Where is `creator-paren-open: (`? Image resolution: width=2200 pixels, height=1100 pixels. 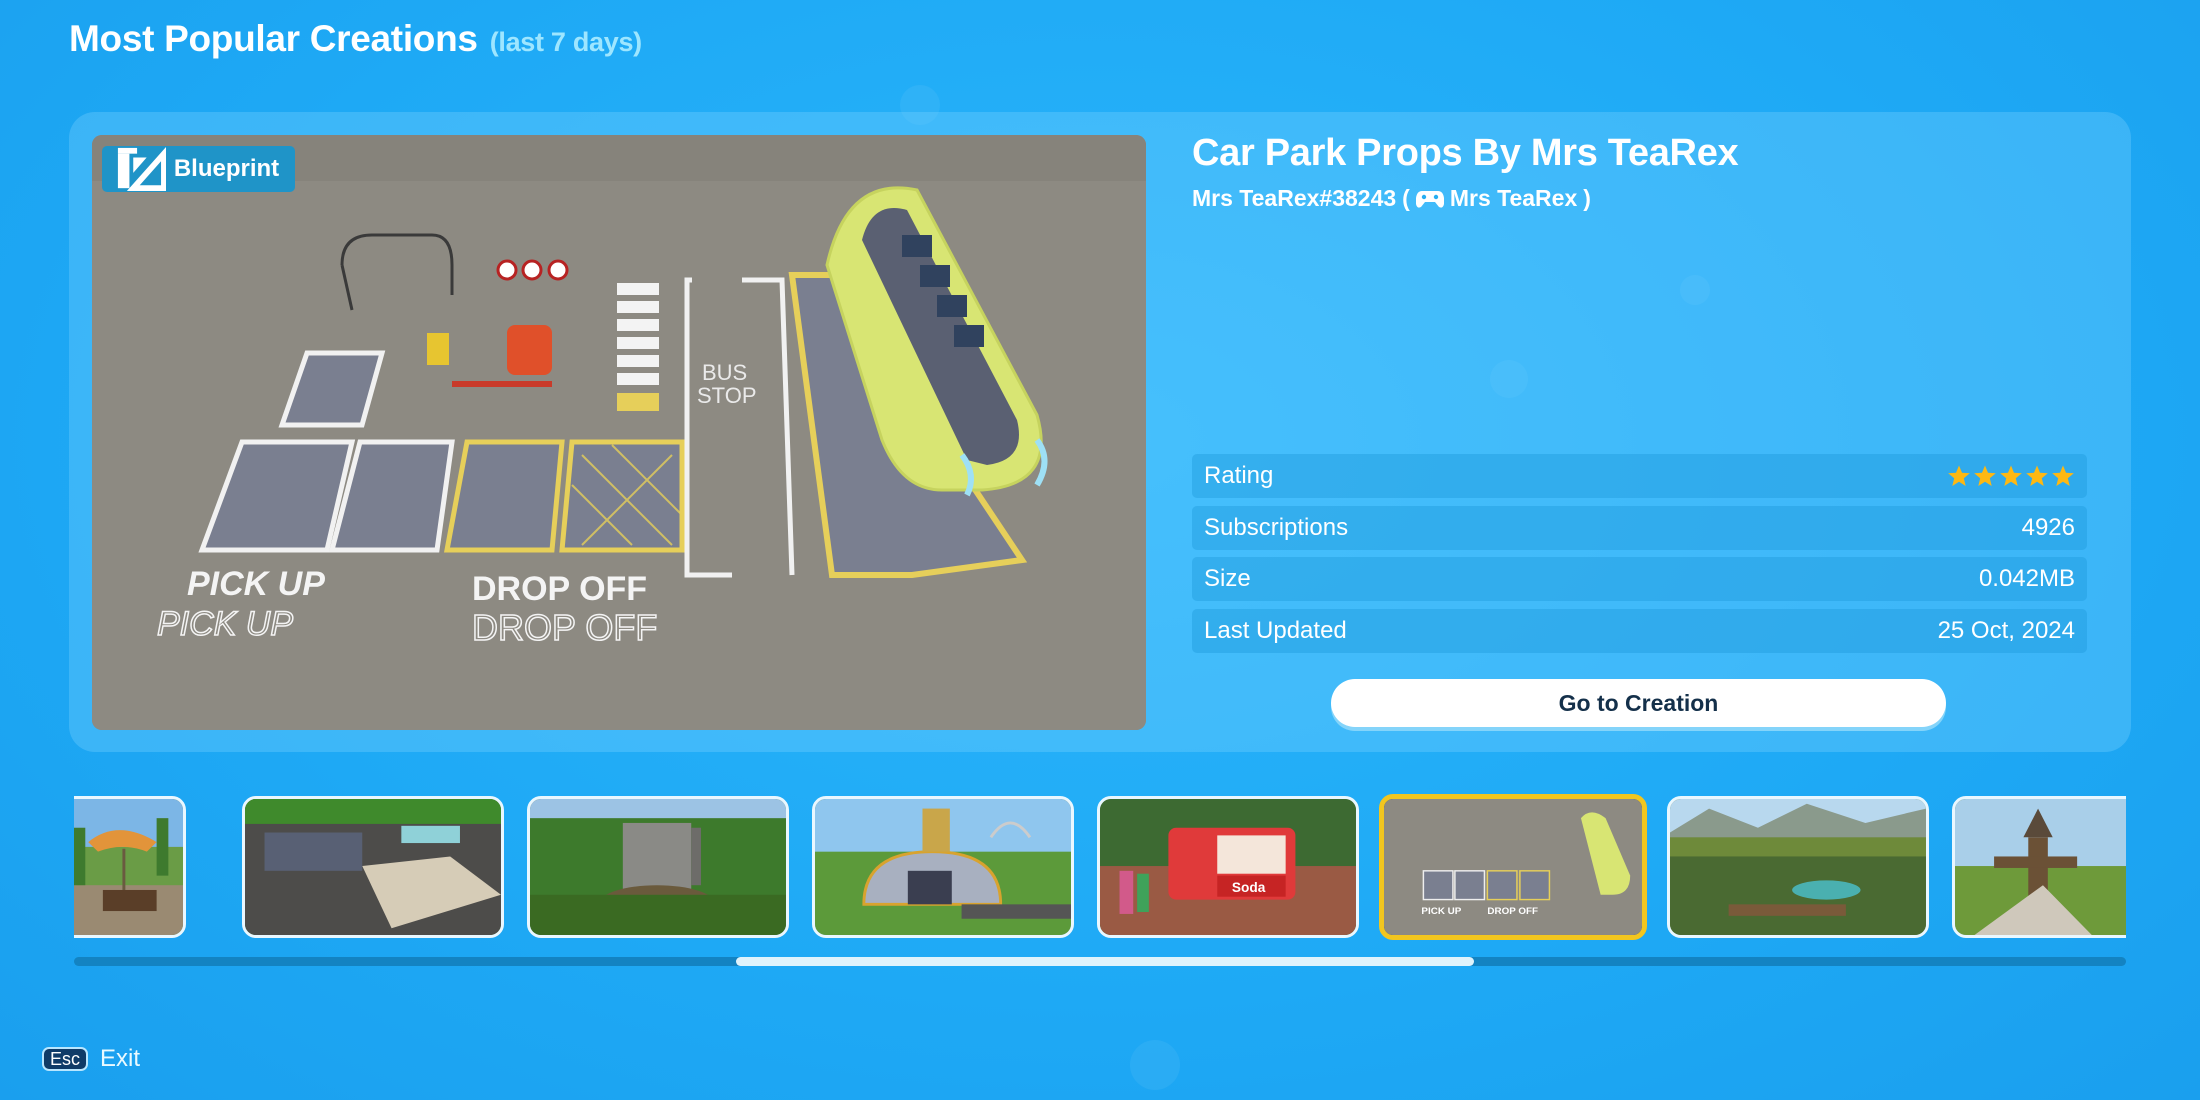 creator-paren-open: ( is located at coordinates (1406, 198).